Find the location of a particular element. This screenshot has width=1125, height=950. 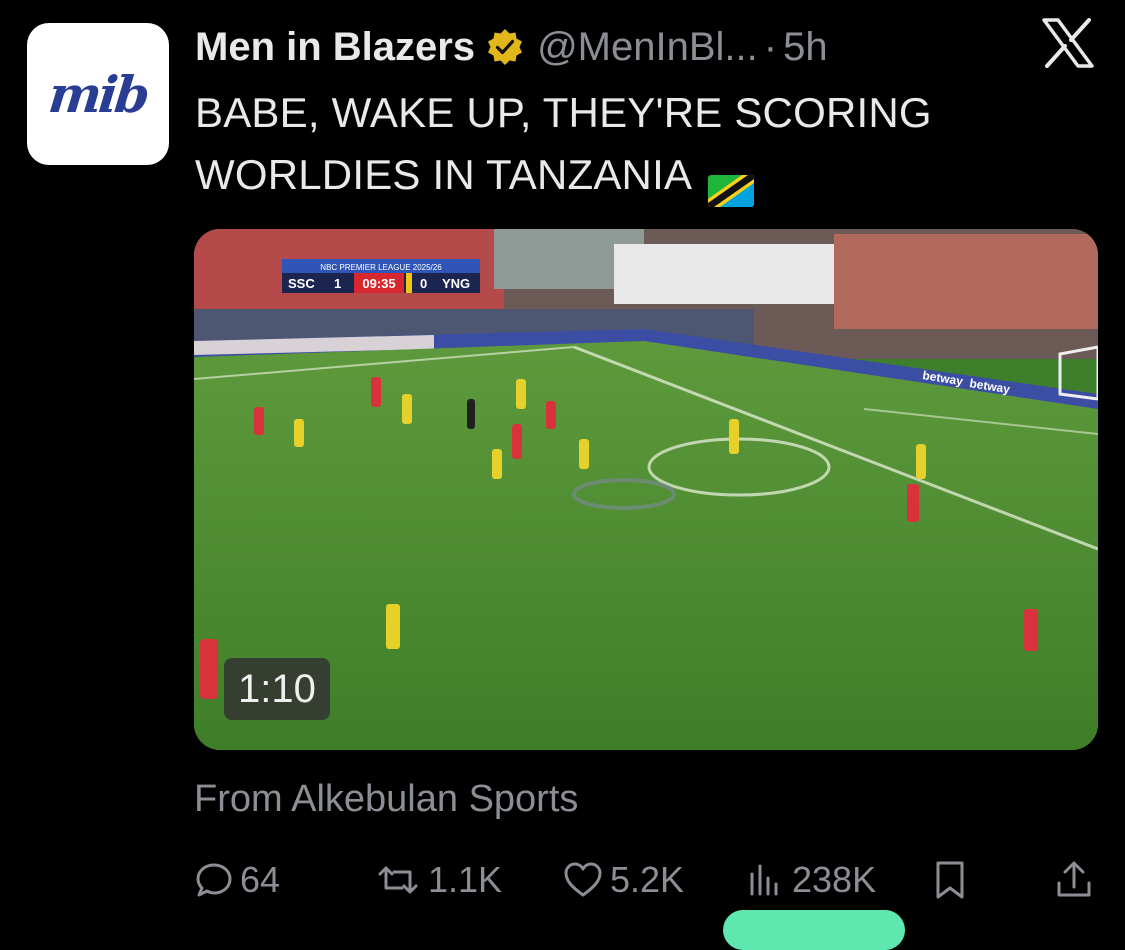

share-button is located at coordinates (1074, 880).